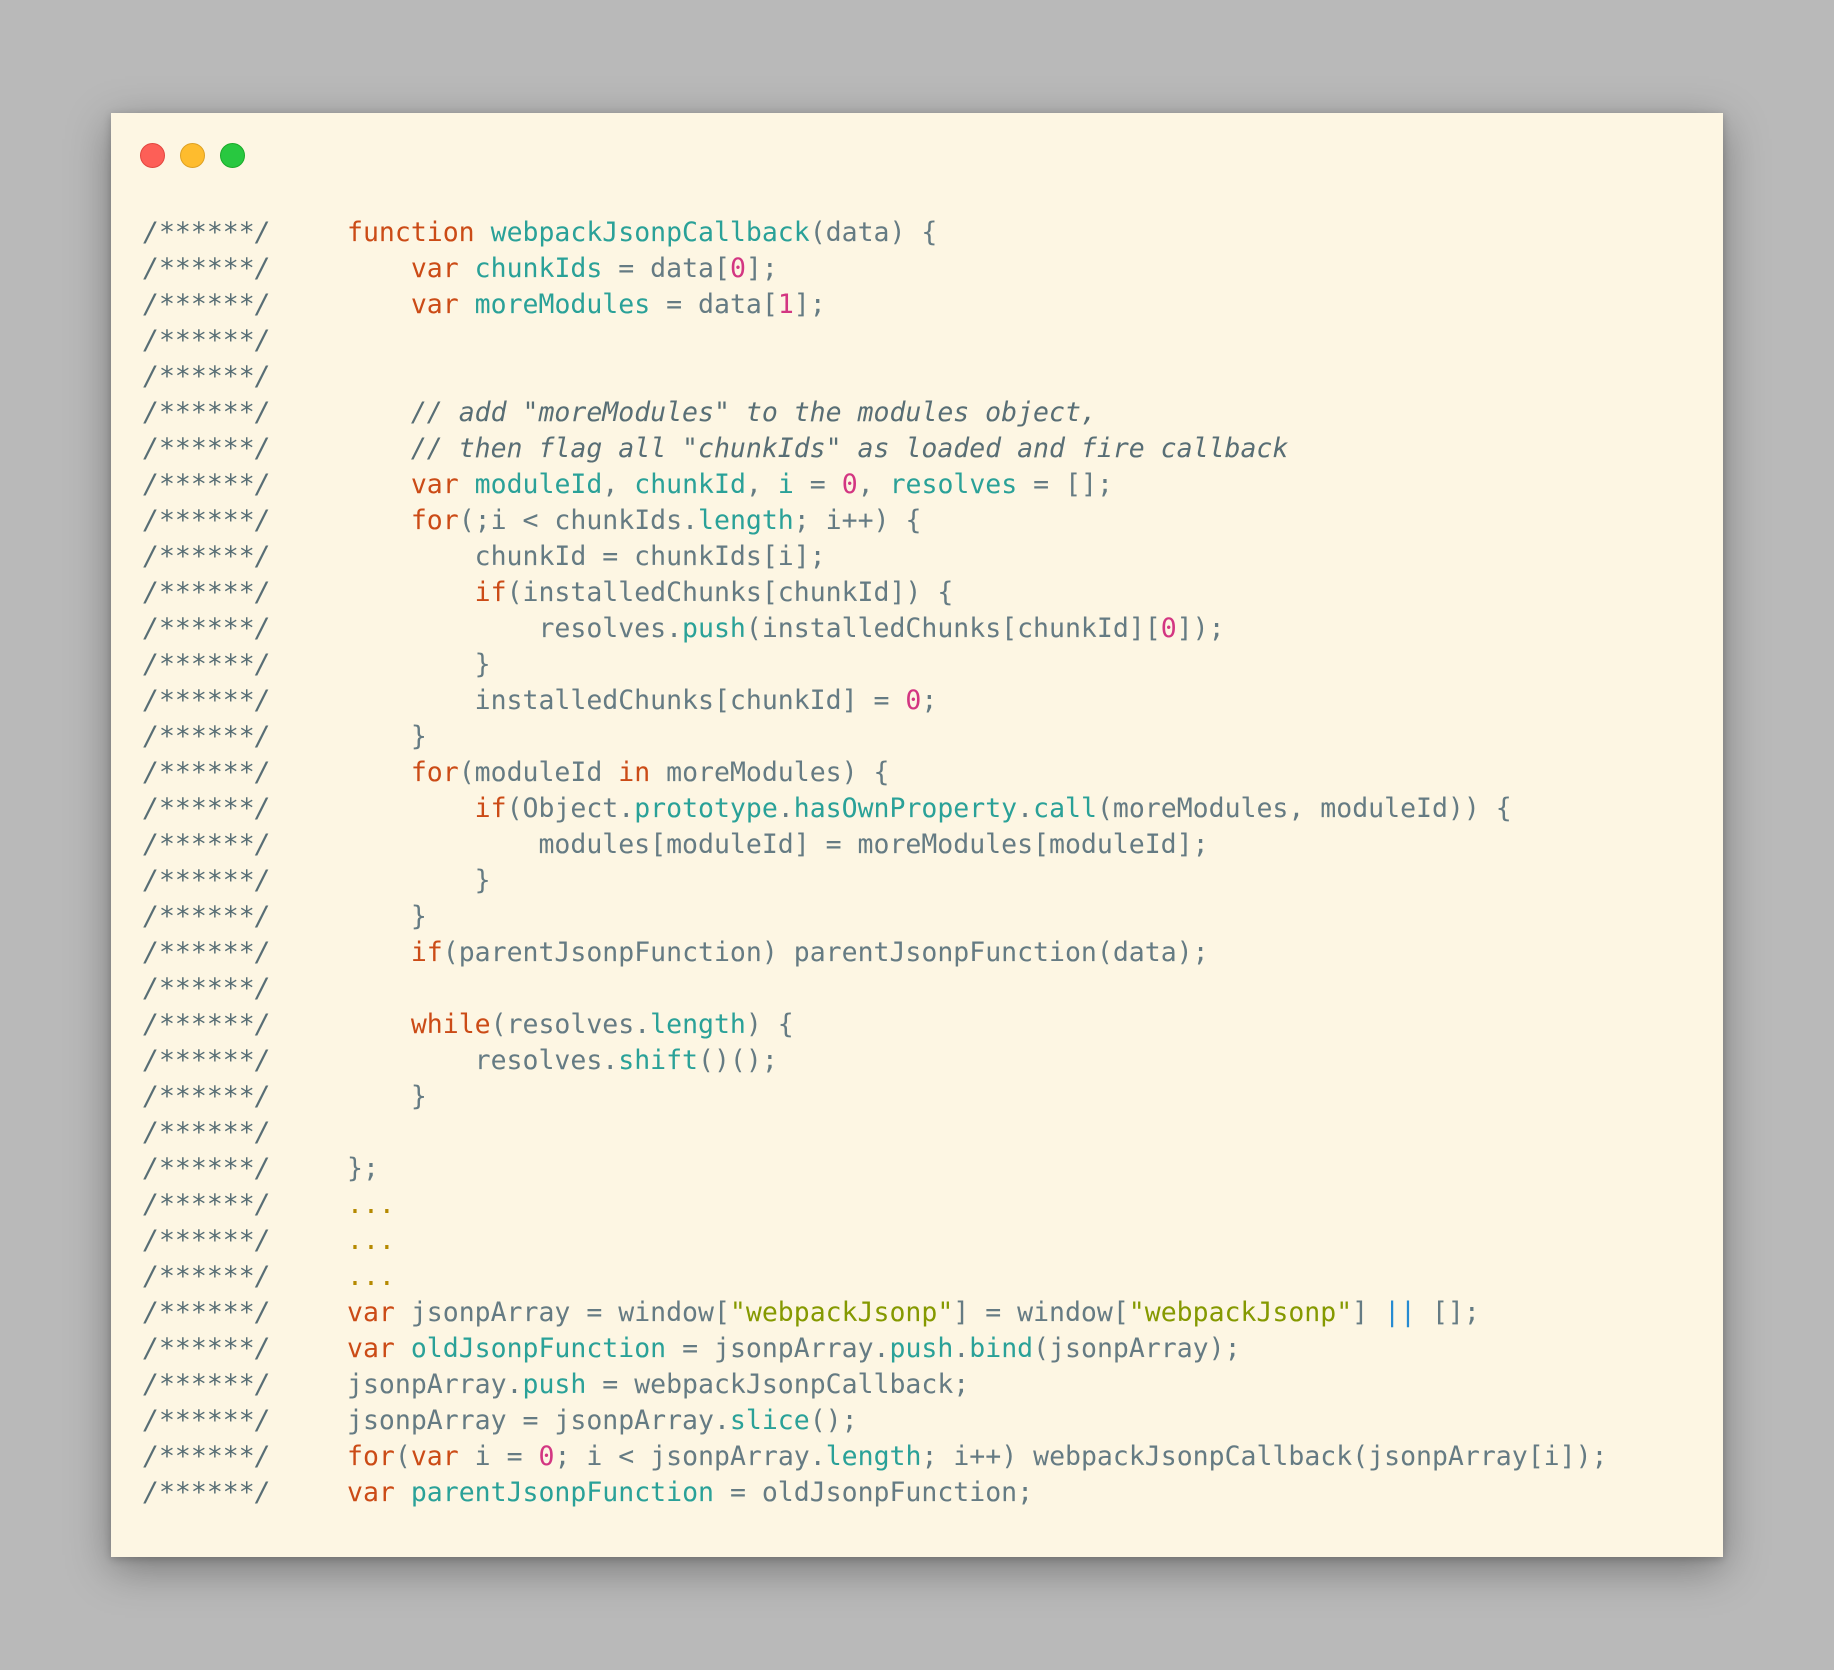  What do you see at coordinates (666, 268) in the screenshot?
I see `code-token: = data[` at bounding box center [666, 268].